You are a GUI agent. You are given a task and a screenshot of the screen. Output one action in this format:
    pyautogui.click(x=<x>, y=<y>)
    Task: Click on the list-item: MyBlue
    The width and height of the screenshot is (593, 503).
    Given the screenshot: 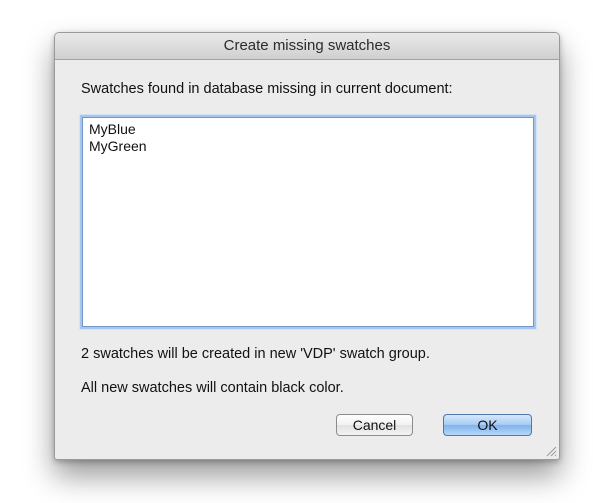 What is the action you would take?
    pyautogui.click(x=308, y=129)
    